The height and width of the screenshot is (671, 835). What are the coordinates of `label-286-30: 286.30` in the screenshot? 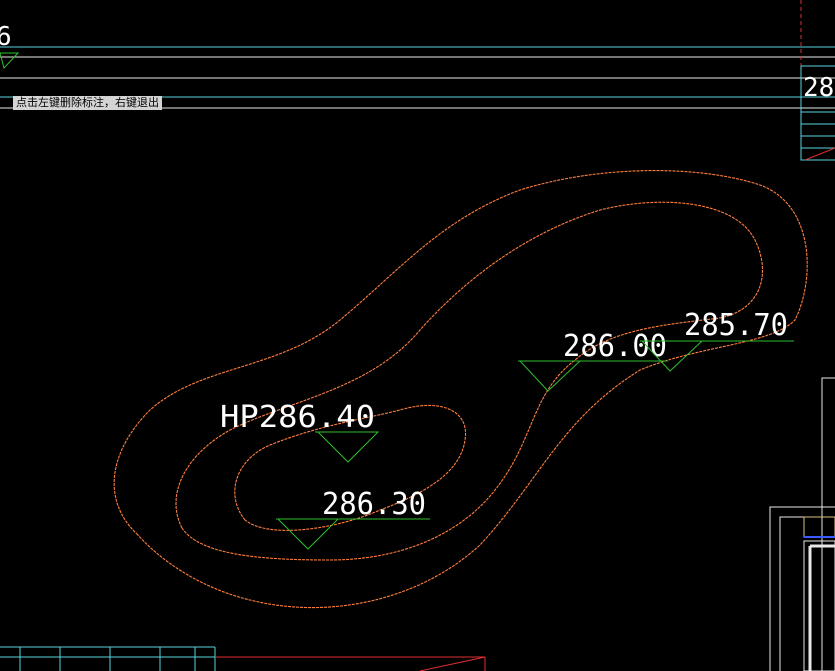 It's located at (374, 504).